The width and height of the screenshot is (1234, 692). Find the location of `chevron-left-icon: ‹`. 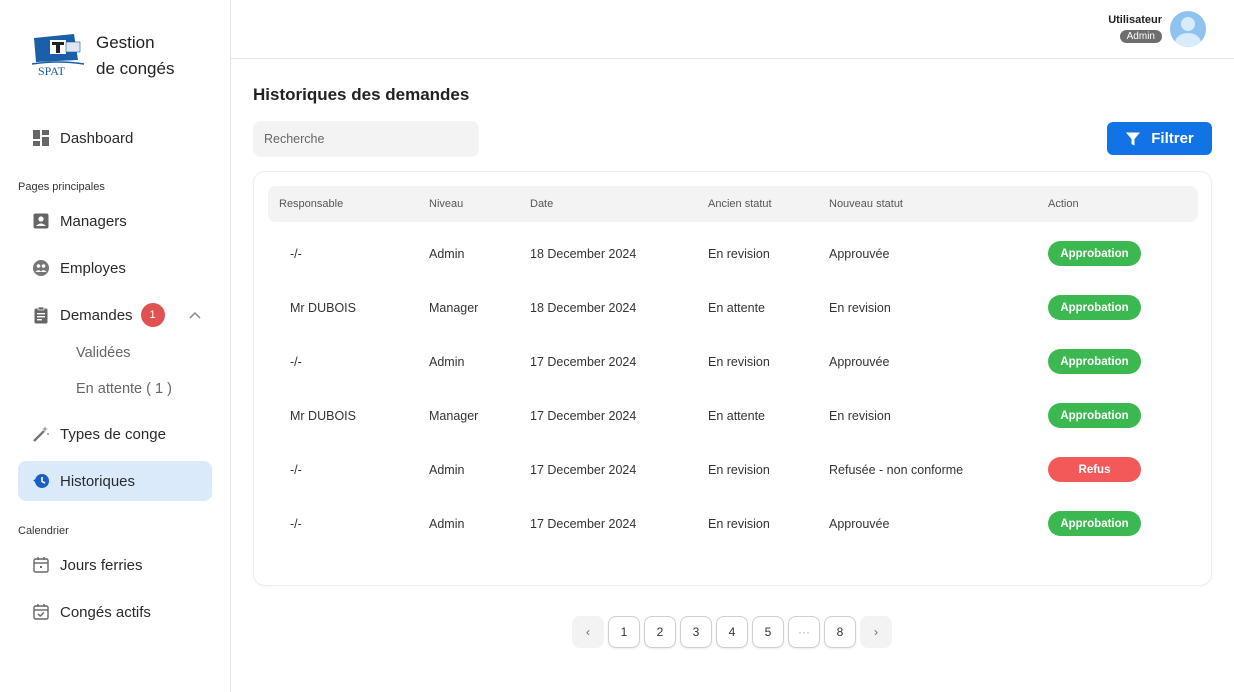

chevron-left-icon: ‹ is located at coordinates (588, 632).